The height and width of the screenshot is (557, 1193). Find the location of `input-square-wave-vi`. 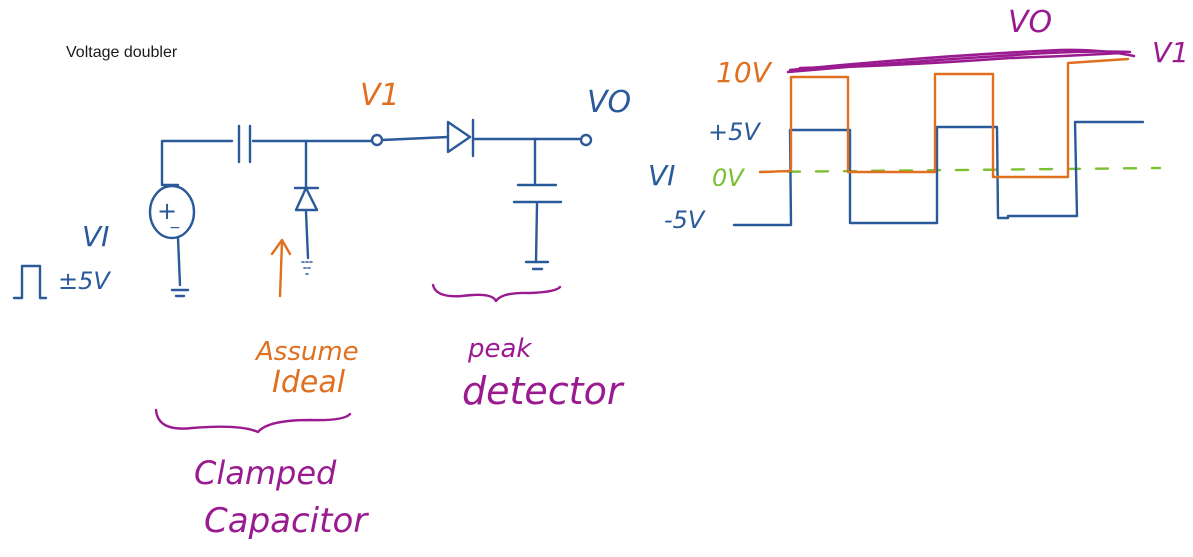

input-square-wave-vi is located at coordinates (938, 173).